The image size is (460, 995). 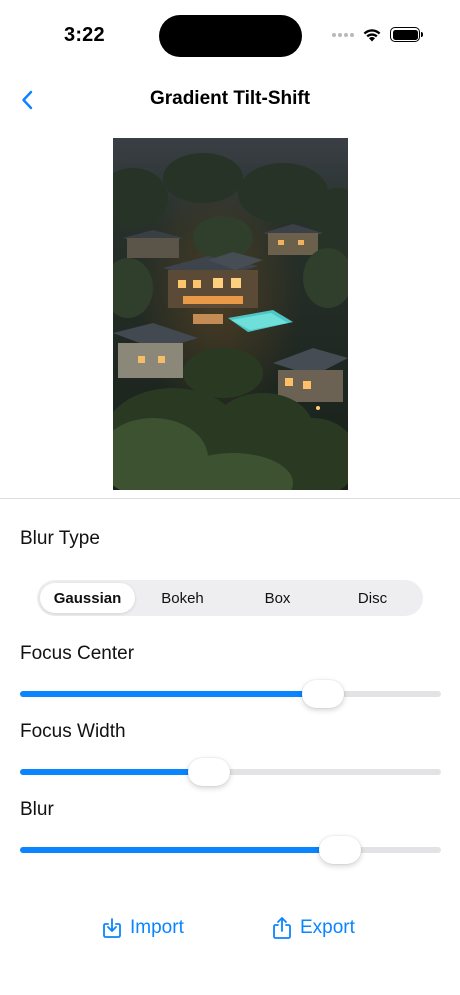 I want to click on battery-icon, so click(x=406, y=34).